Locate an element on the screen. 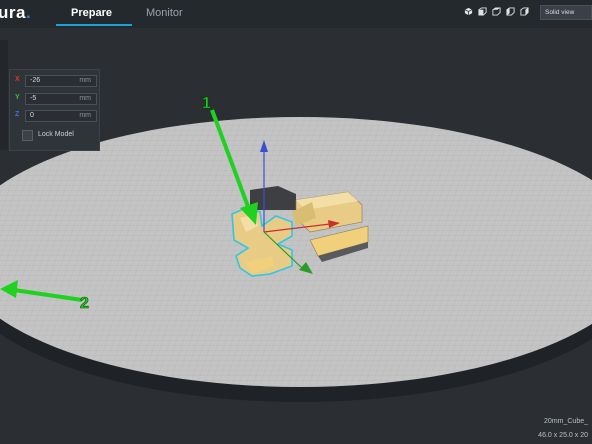 The image size is (592, 444). lock-model-checkbox is located at coordinates (27, 135).